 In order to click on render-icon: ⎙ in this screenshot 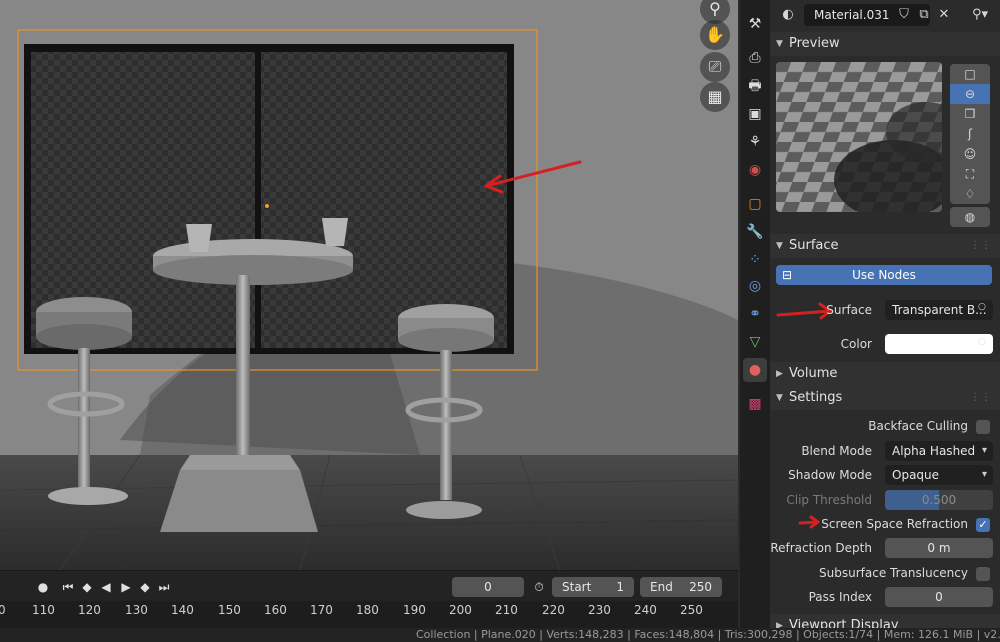, I will do `click(755, 58)`.